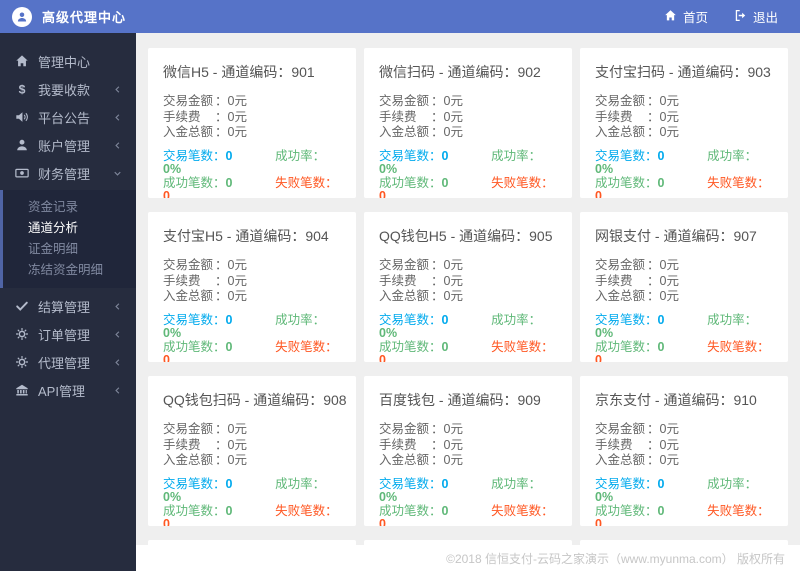 The width and height of the screenshot is (800, 571). What do you see at coordinates (255, 400) in the screenshot?
I see `channel-card-title: QQ钱包扫码 - 通道编码：908` at bounding box center [255, 400].